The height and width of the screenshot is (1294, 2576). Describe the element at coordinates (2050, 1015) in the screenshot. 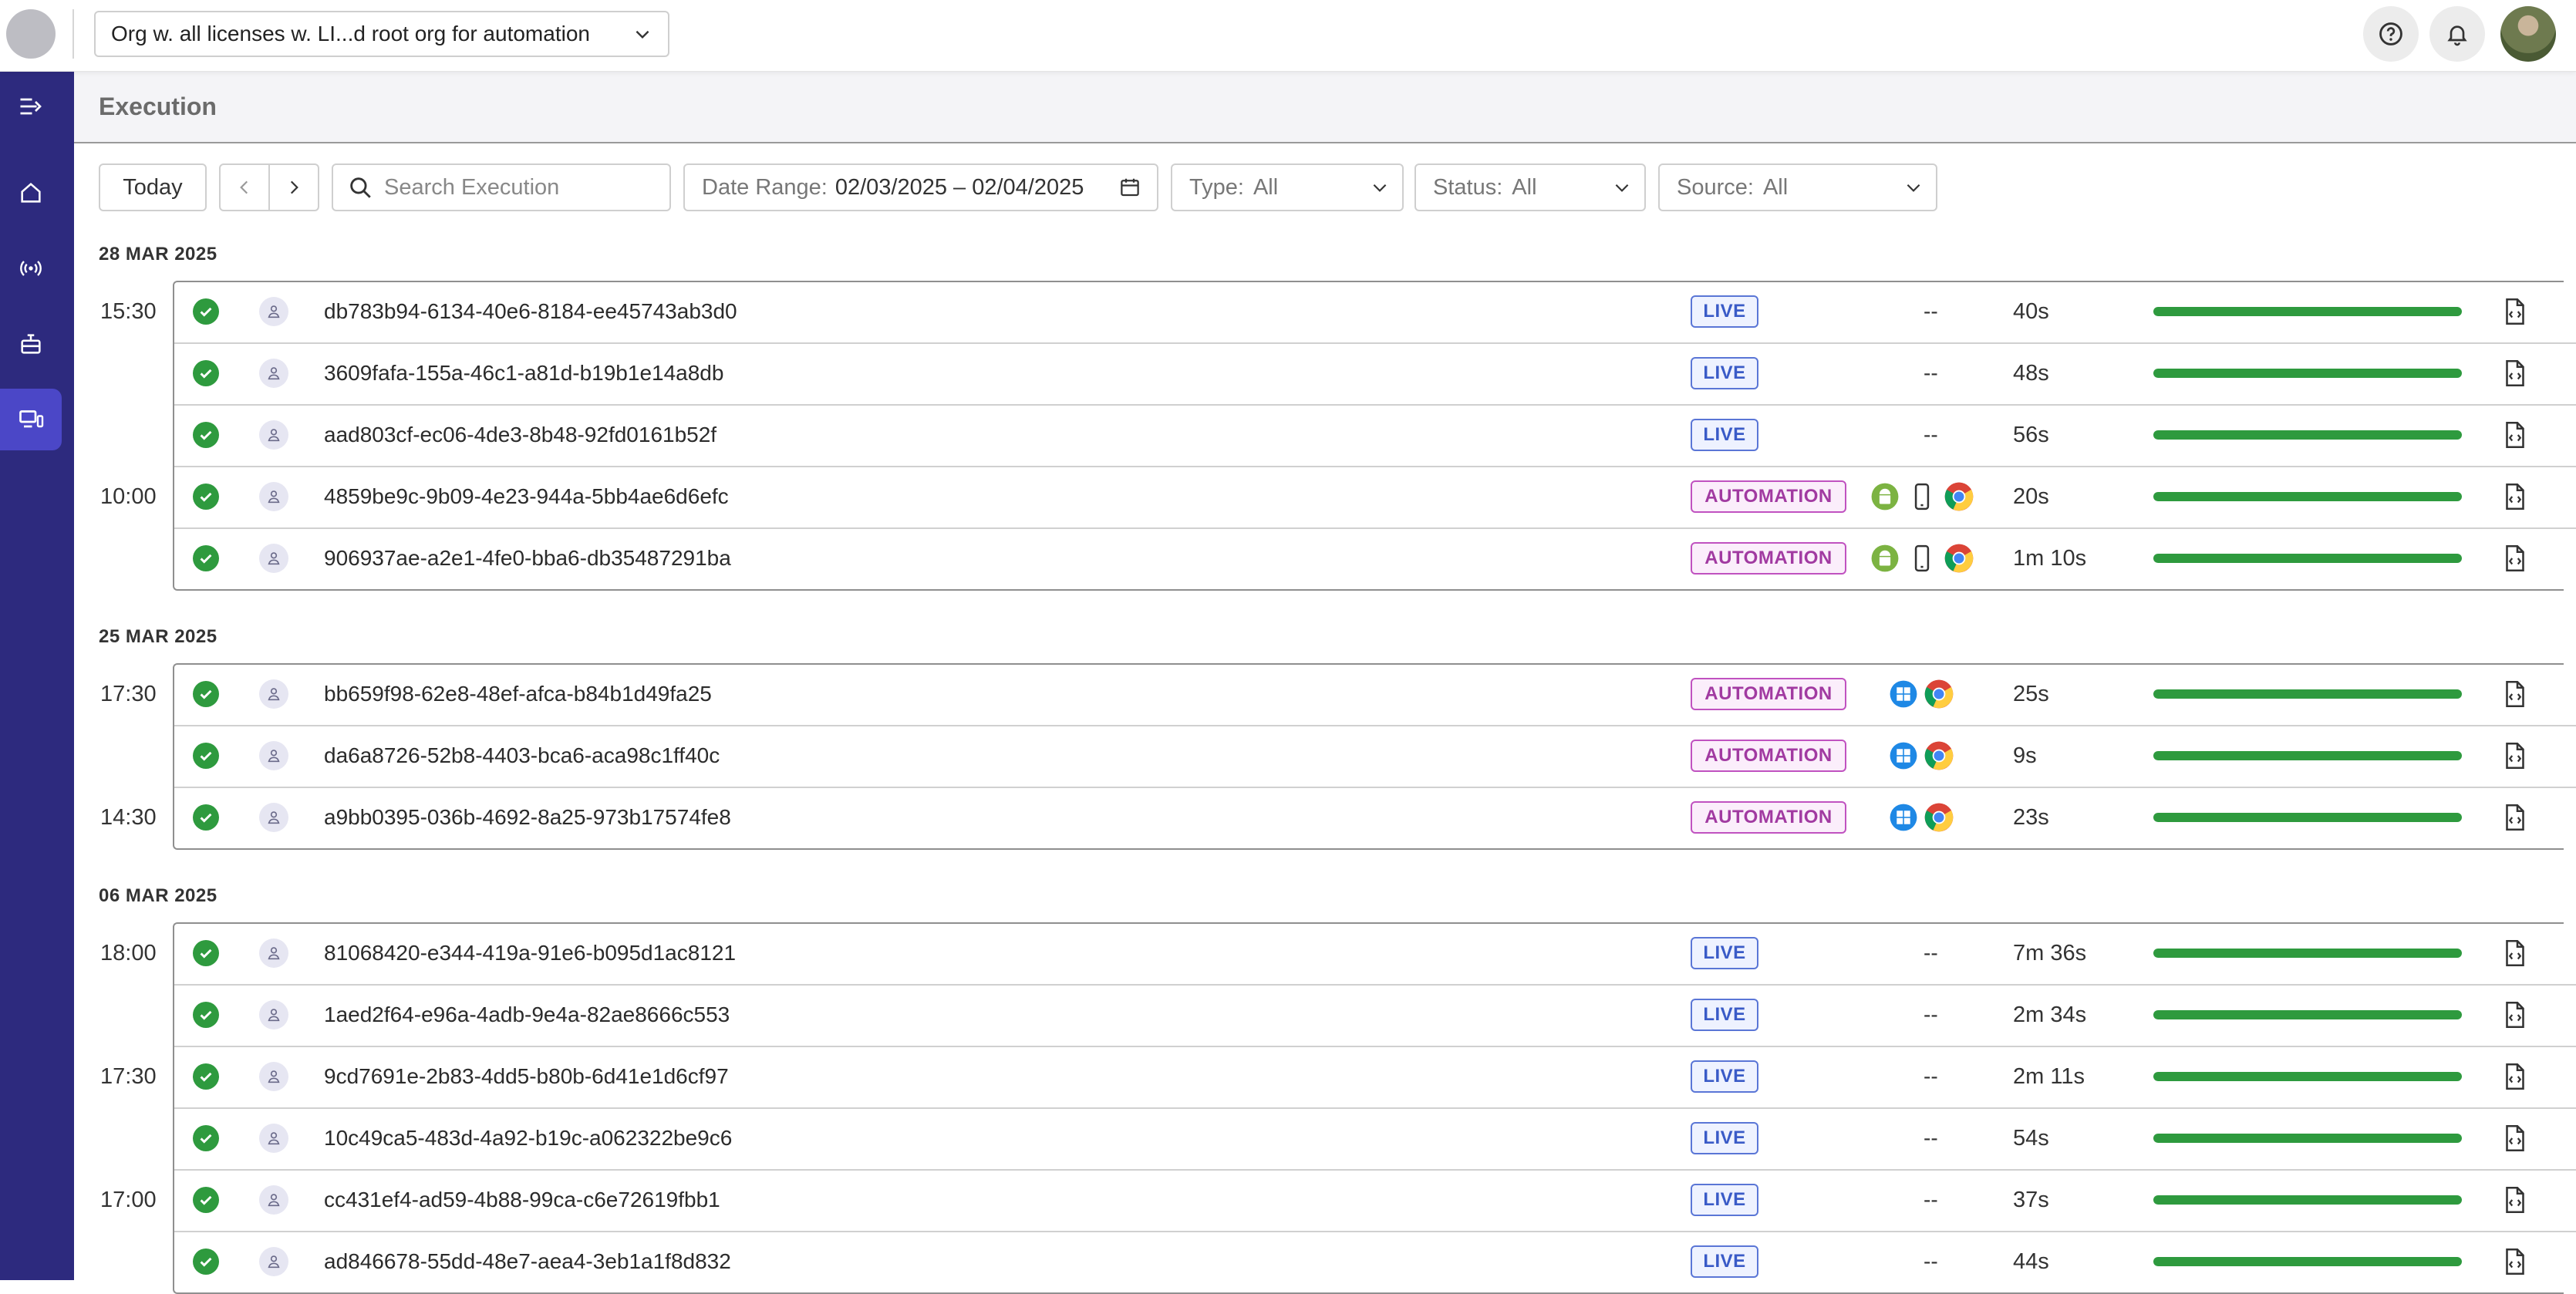

I see `duration: 2m 34s` at that location.